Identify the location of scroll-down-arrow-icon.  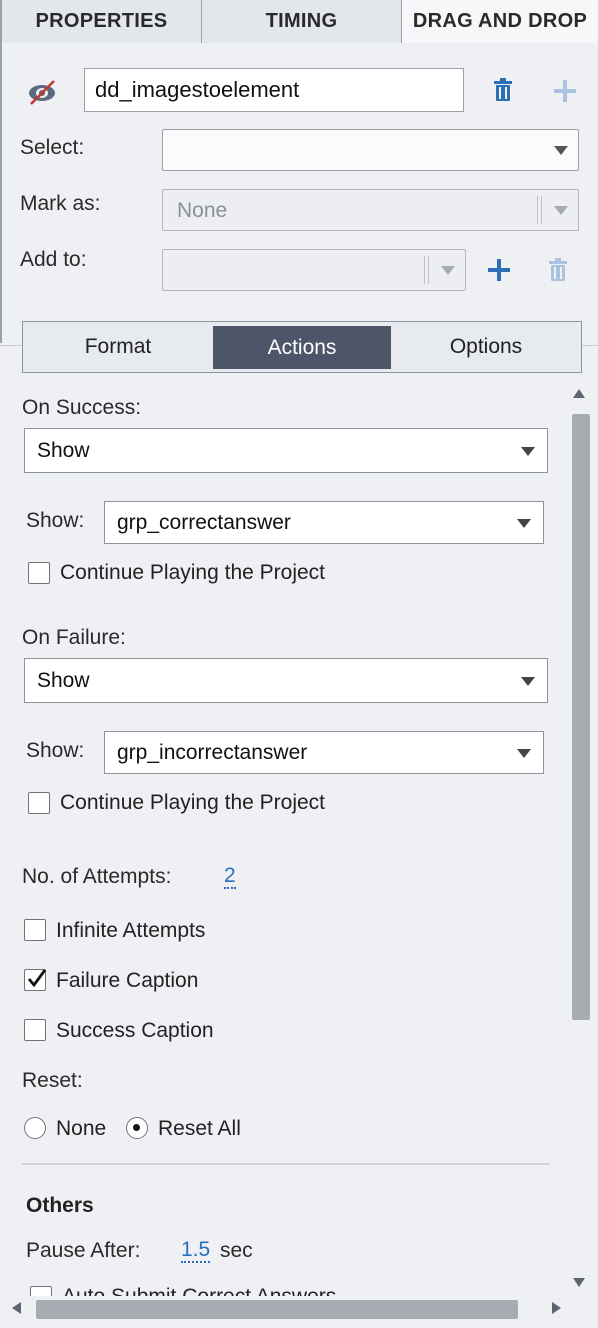
(579, 1282).